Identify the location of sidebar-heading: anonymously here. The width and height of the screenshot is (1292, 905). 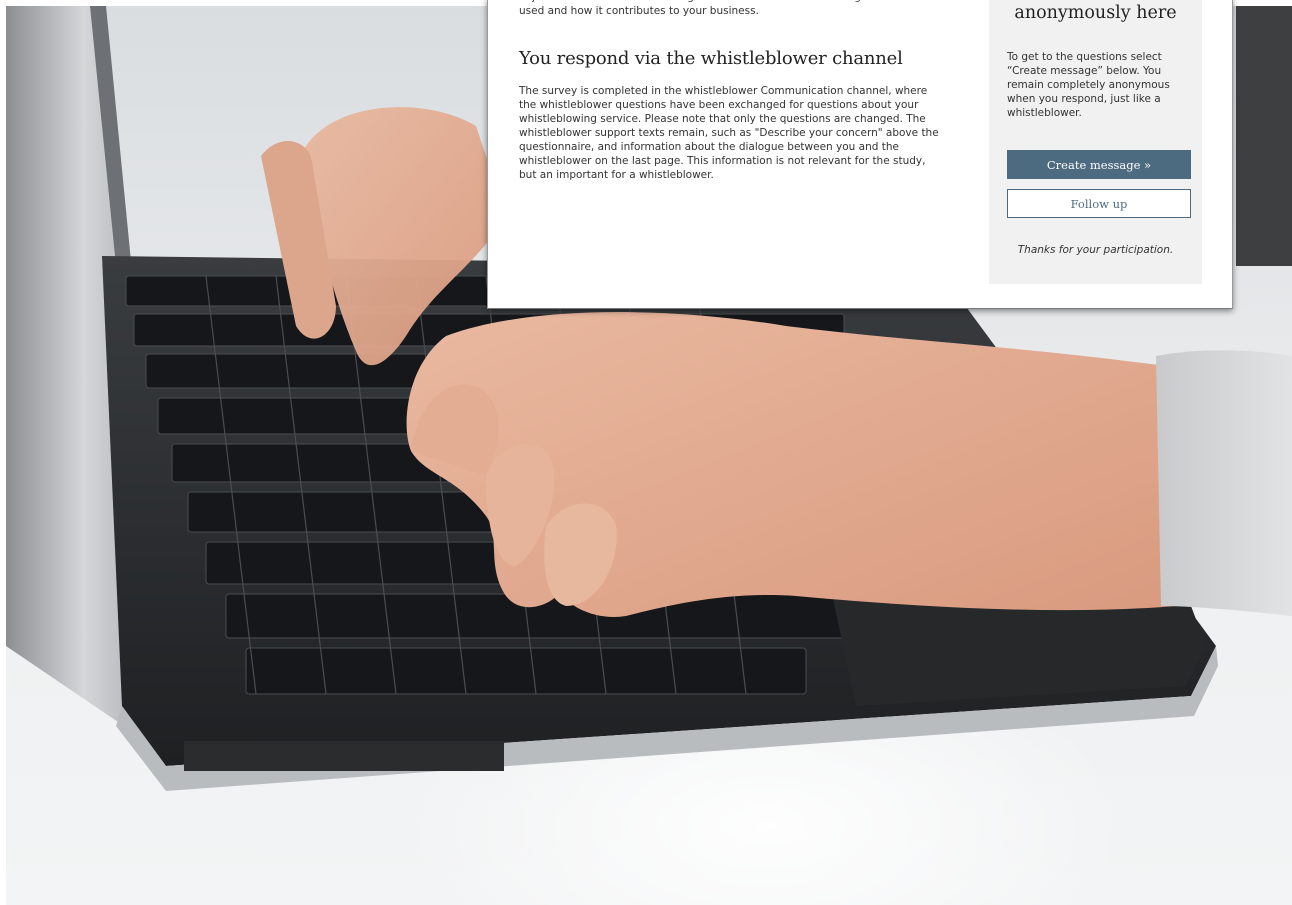
(1095, 13).